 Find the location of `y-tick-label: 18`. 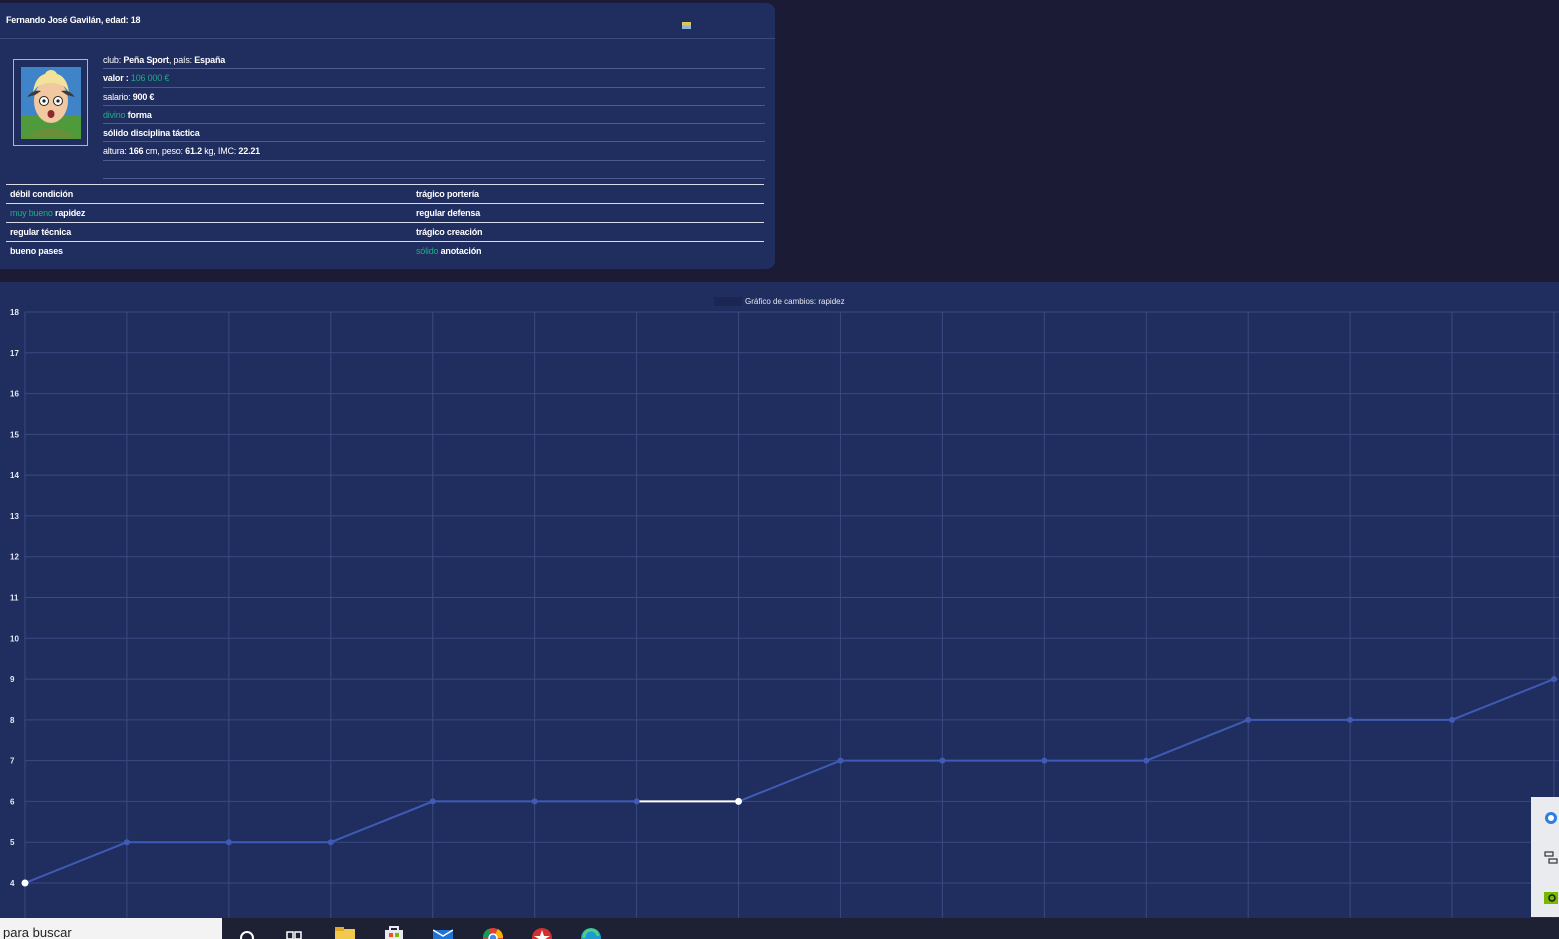

y-tick-label: 18 is located at coordinates (14, 312).